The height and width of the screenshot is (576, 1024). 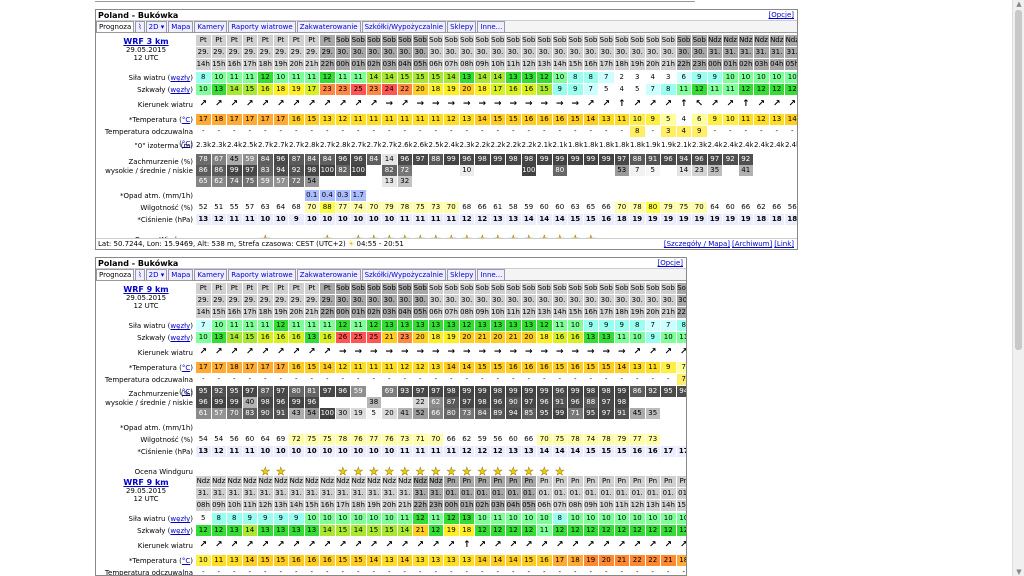 What do you see at coordinates (235, 530) in the screenshot?
I see `gust-cell: 13` at bounding box center [235, 530].